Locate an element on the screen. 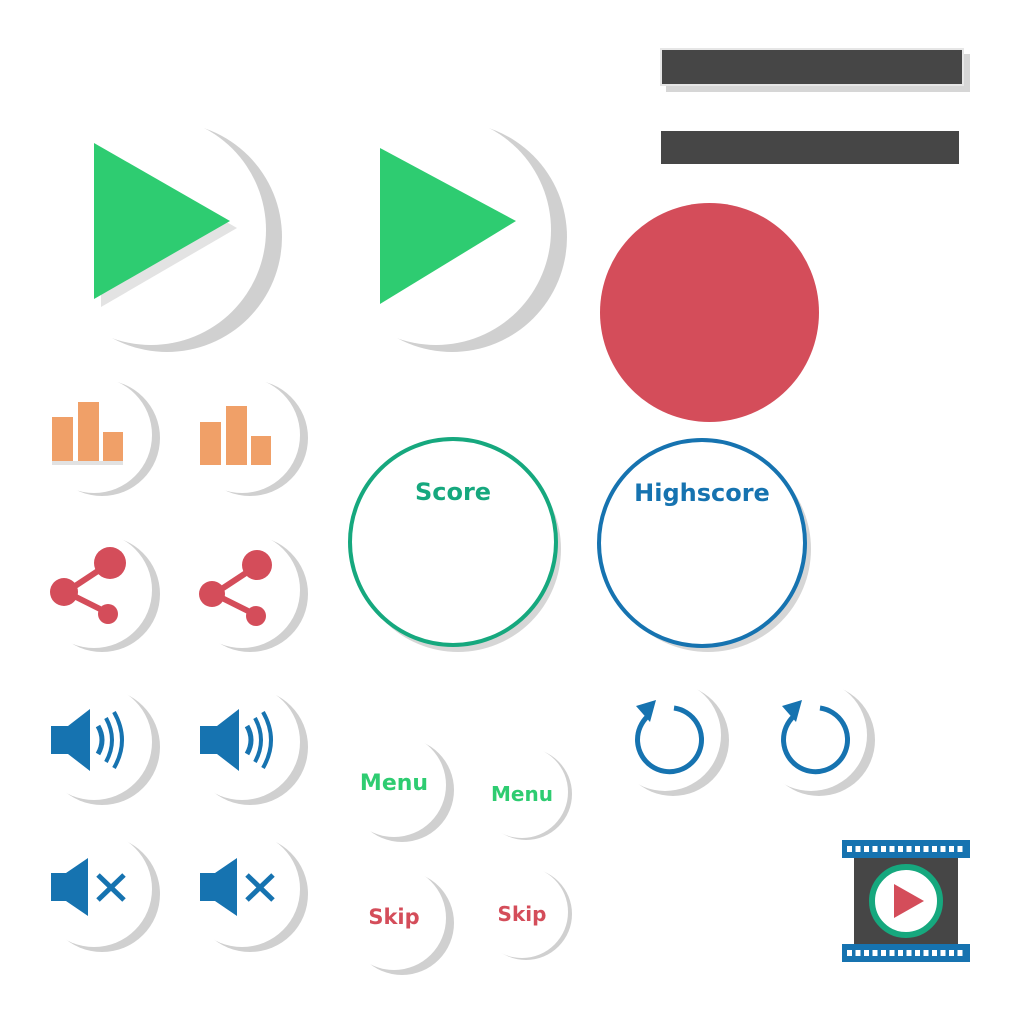 This screenshot has width=1024, height=1024. score-panel: Score is located at coordinates (458, 547).